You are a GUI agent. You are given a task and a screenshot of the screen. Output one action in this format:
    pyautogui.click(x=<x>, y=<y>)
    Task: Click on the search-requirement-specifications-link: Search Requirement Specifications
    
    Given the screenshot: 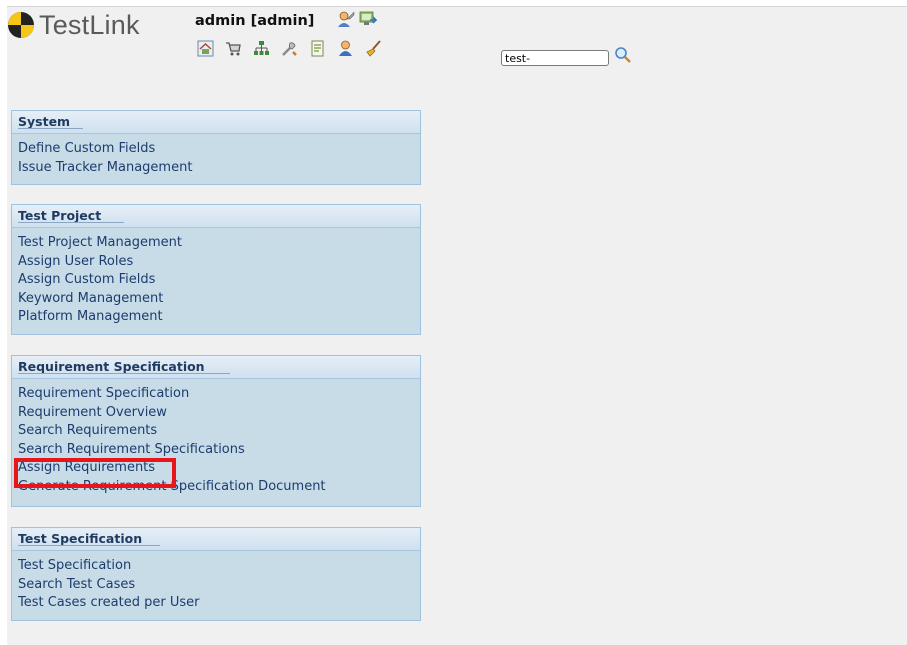 What is the action you would take?
    pyautogui.click(x=219, y=450)
    